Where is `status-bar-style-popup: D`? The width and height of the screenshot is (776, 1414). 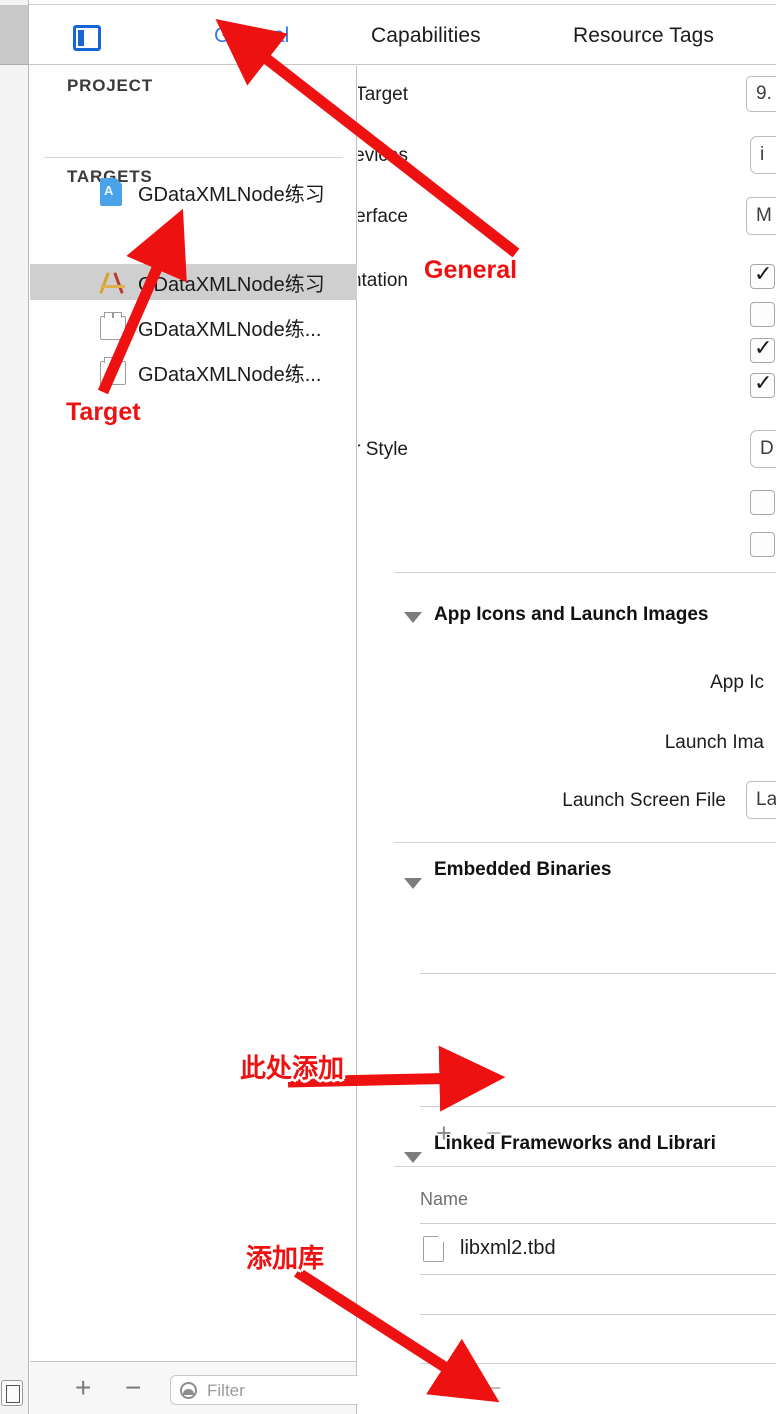
status-bar-style-popup: D is located at coordinates (763, 449).